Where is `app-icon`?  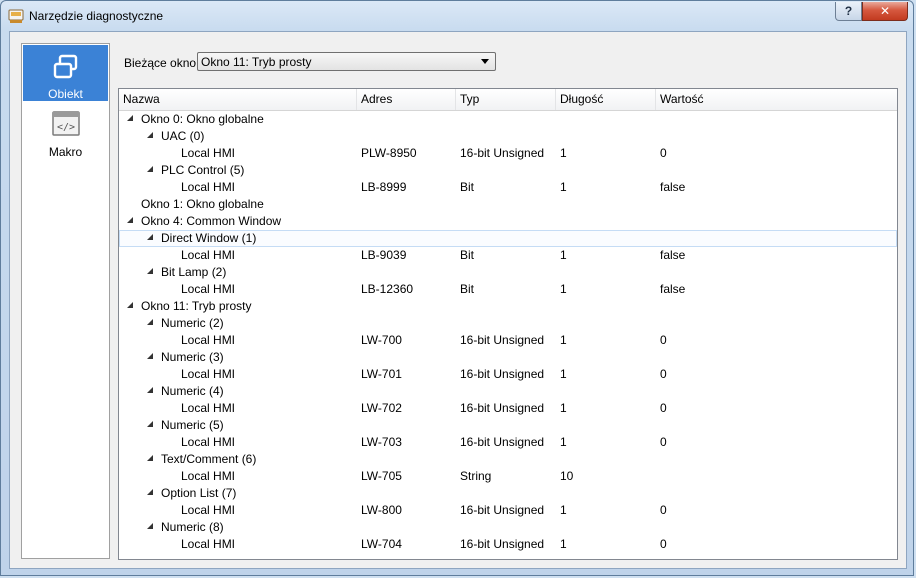
app-icon is located at coordinates (16, 16).